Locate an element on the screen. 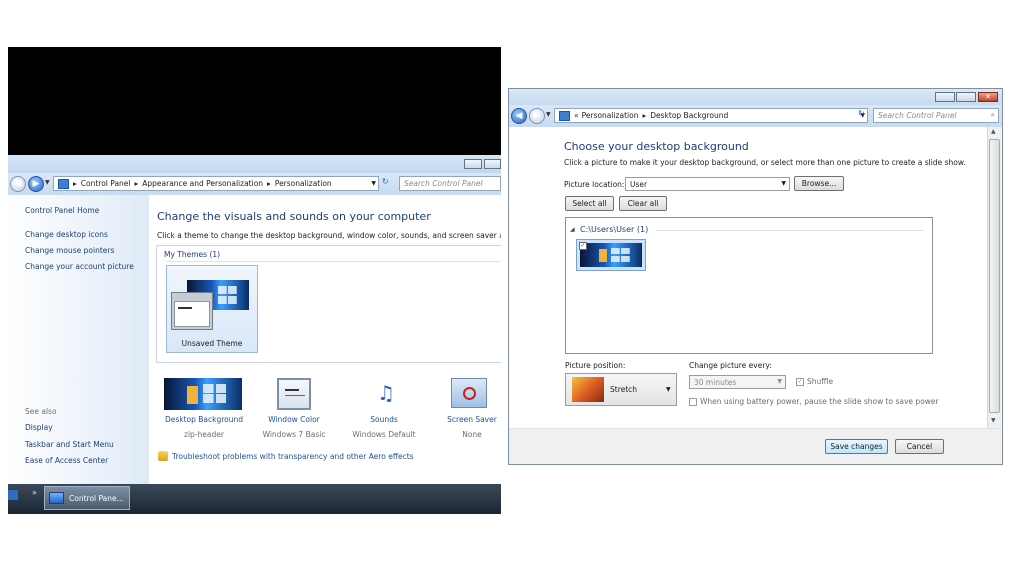 This screenshot has width=1010, height=568. search-icon: ⌕ is located at coordinates (992, 114).